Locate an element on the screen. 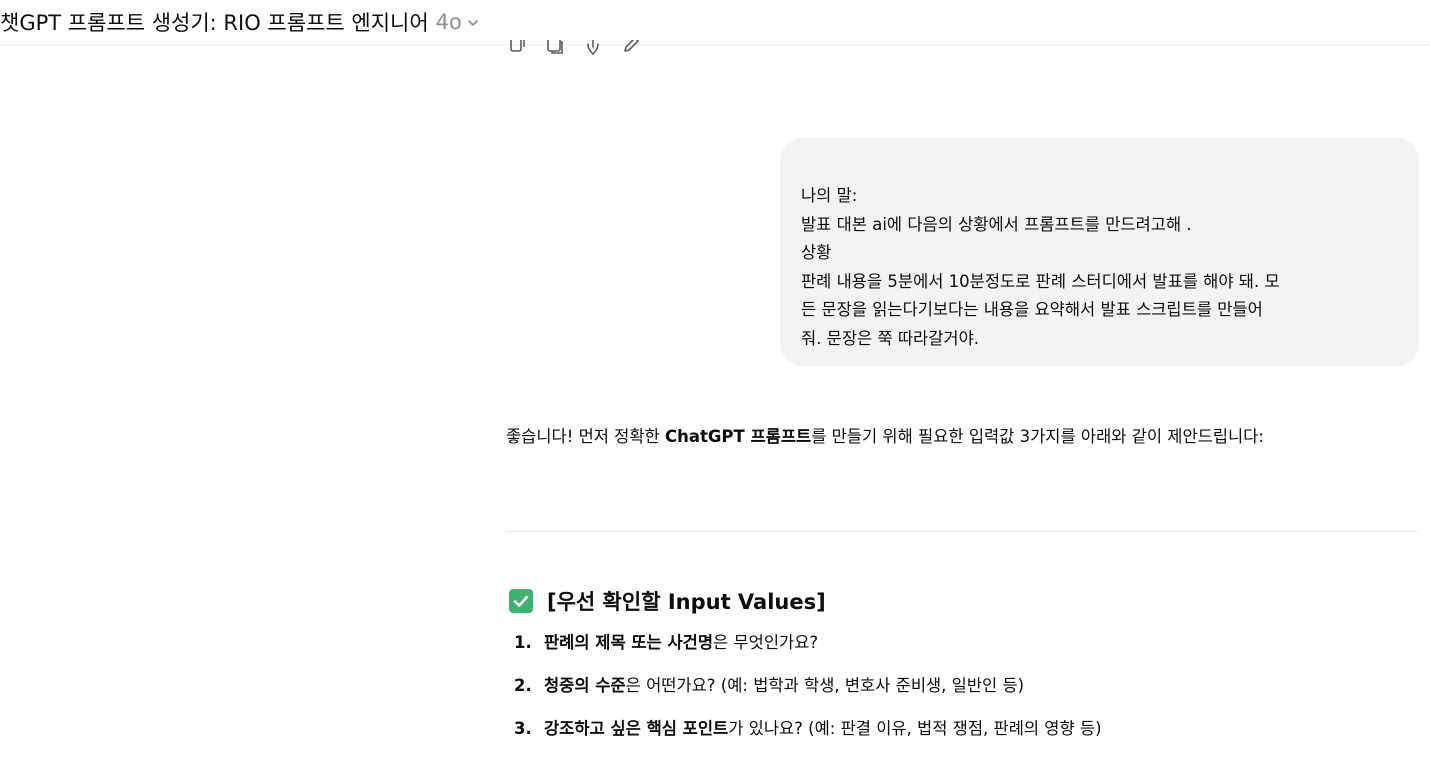 This screenshot has width=1430, height=774. intro-bold-text: ChatGPT 프롬프트 is located at coordinates (738, 436).